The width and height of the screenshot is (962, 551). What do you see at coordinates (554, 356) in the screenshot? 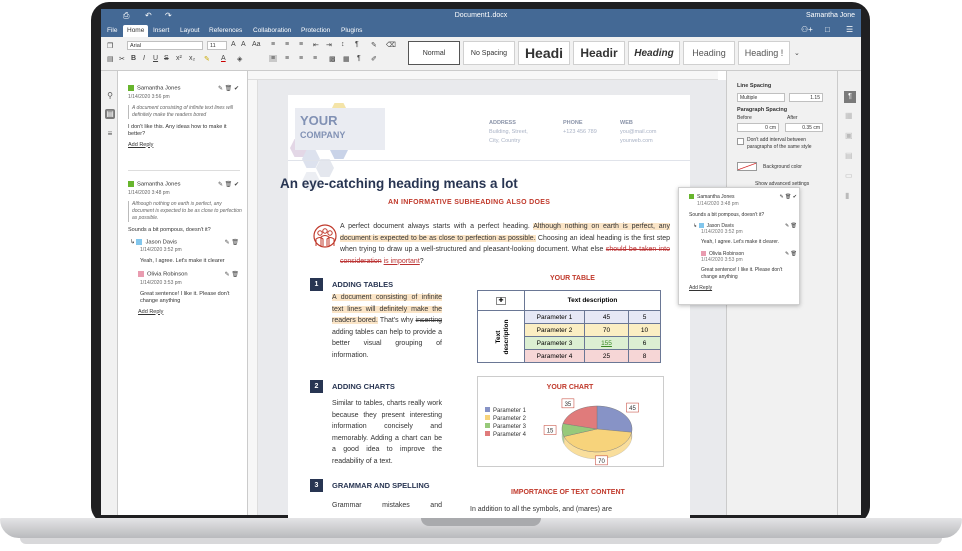
I see `table-cell: Parameter 4` at bounding box center [554, 356].